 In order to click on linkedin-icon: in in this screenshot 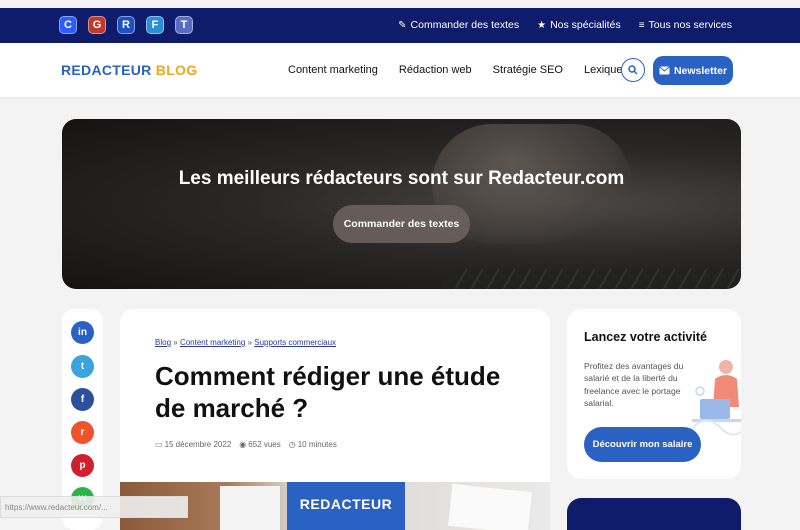, I will do `click(82, 332)`.